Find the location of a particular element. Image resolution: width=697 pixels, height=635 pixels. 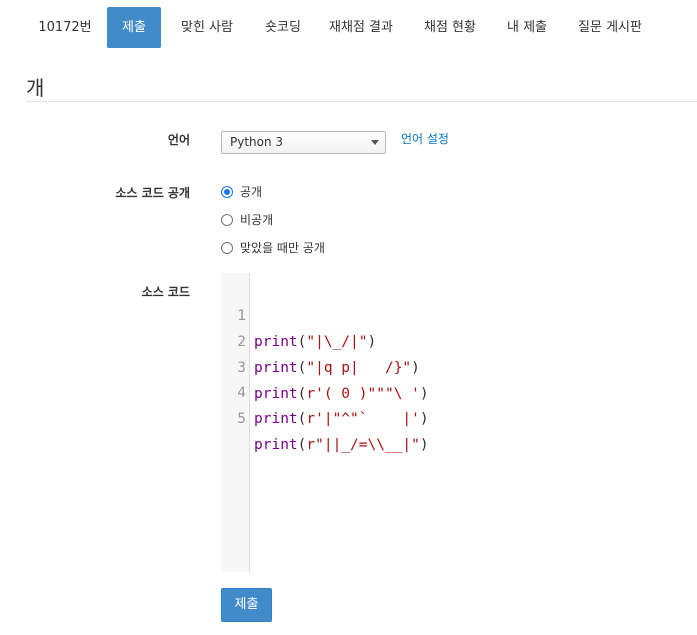

code-string: r"||_/=\\__|" is located at coordinates (363, 445).